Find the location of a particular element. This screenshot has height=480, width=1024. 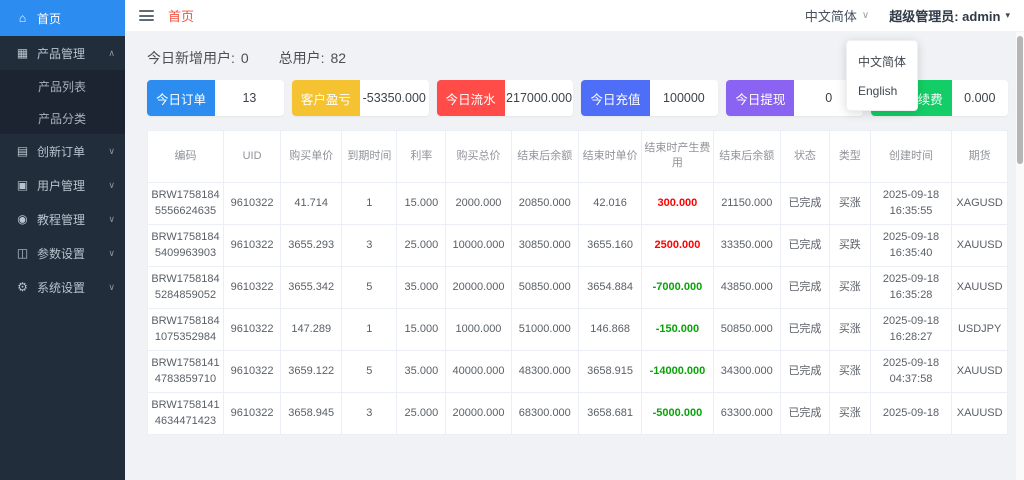

cell-expire-days: 5 is located at coordinates (369, 371).